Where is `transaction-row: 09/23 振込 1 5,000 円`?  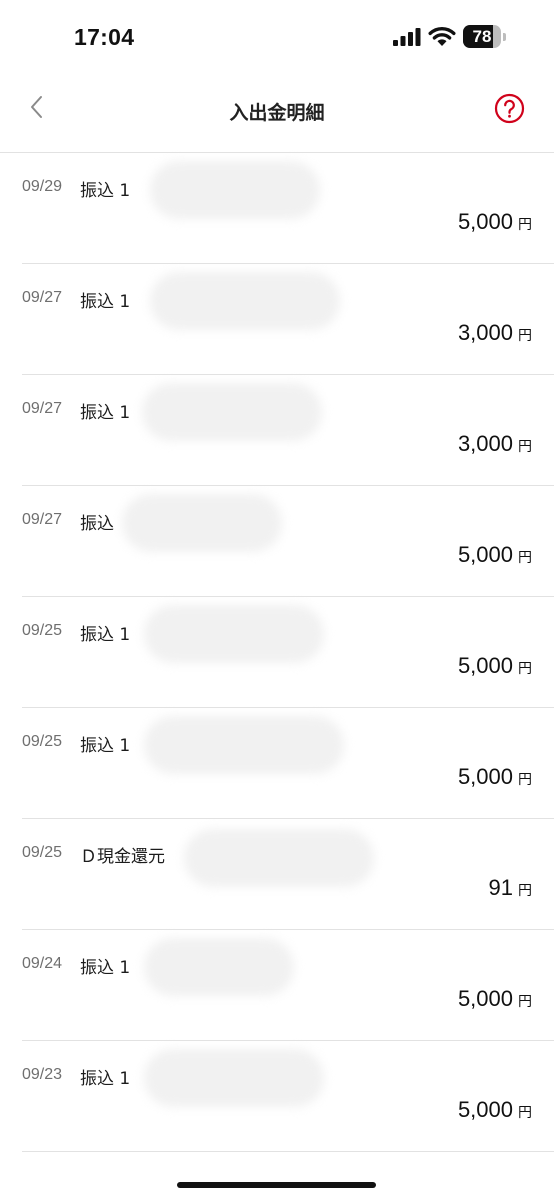 transaction-row: 09/23 振込 1 5,000 円 is located at coordinates (288, 1096).